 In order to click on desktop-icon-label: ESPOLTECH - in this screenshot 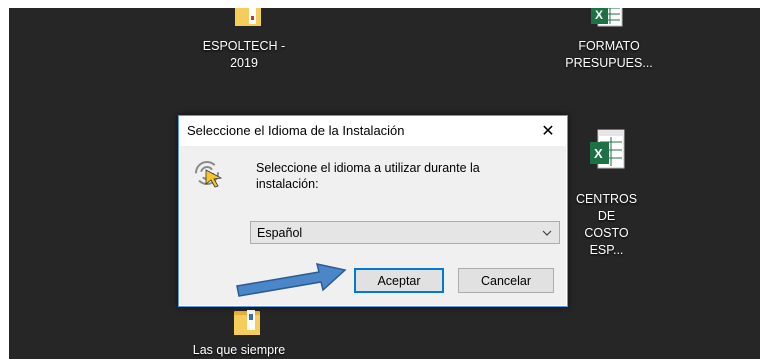, I will do `click(244, 46)`.